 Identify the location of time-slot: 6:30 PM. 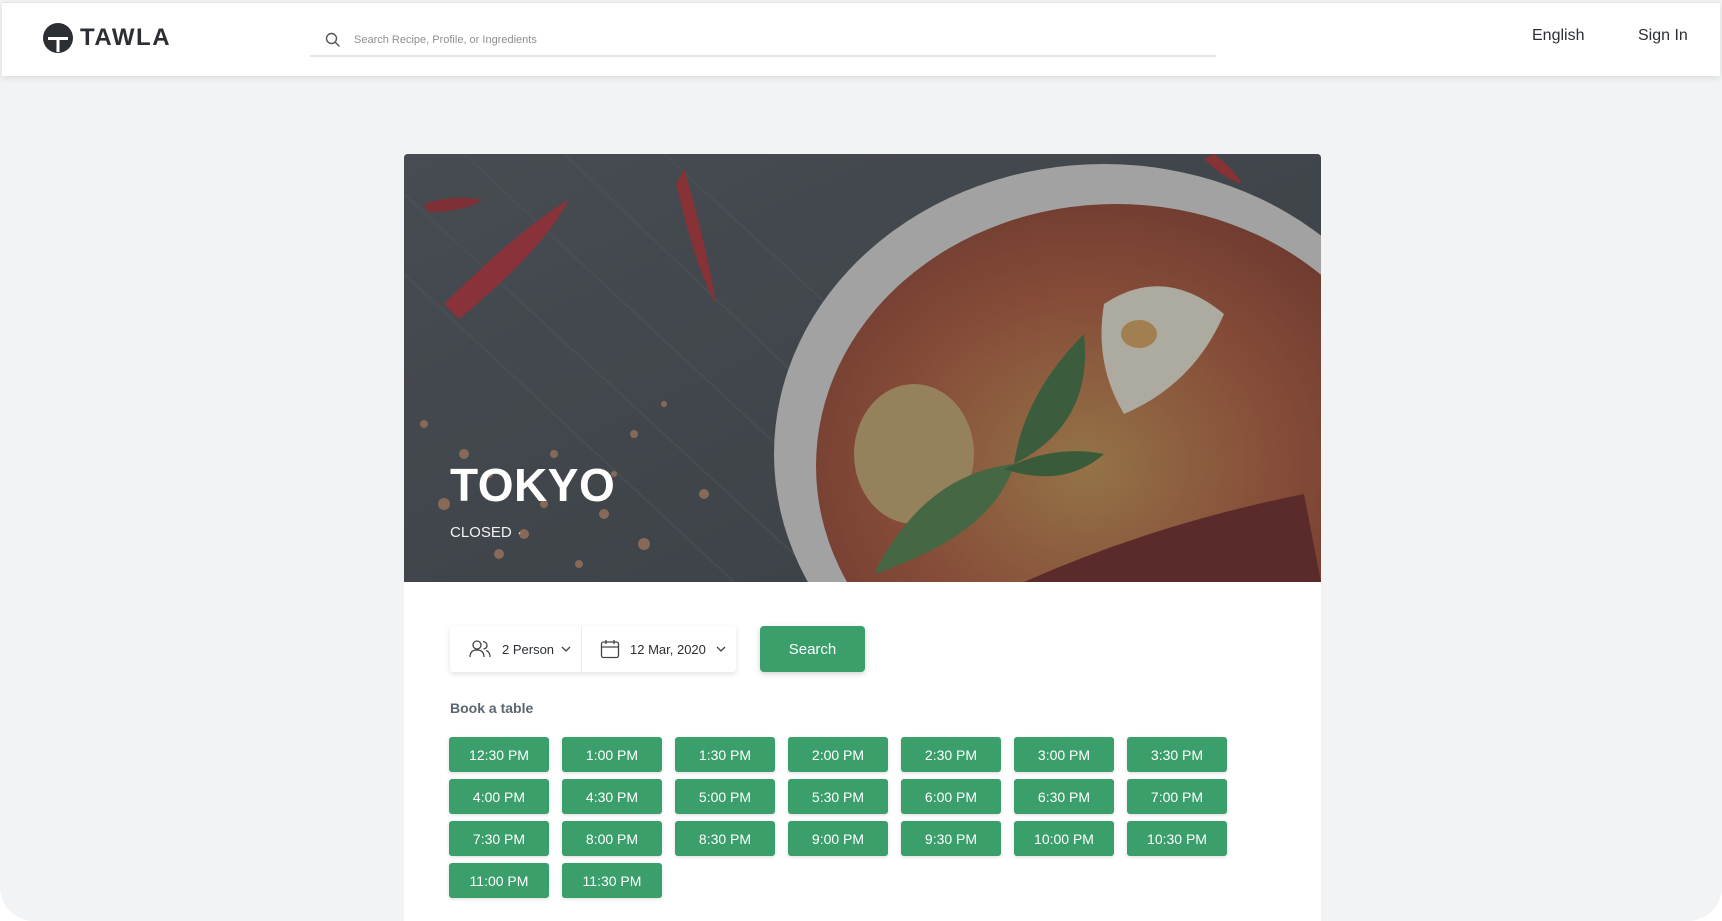
(1064, 796).